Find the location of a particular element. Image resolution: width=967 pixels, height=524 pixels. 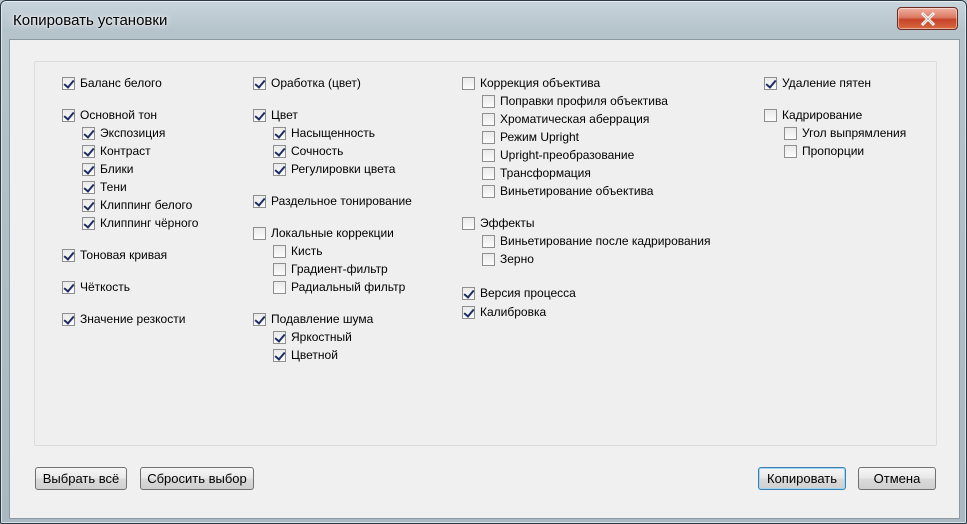

option-white-clipping: Клиппинг белого is located at coordinates (137, 205).